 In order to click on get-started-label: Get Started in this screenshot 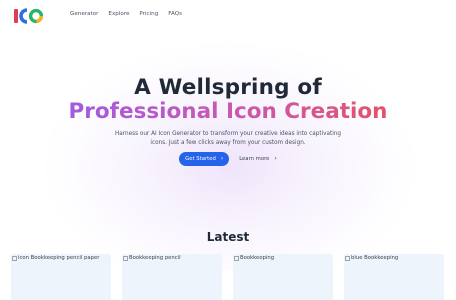, I will do `click(200, 159)`.